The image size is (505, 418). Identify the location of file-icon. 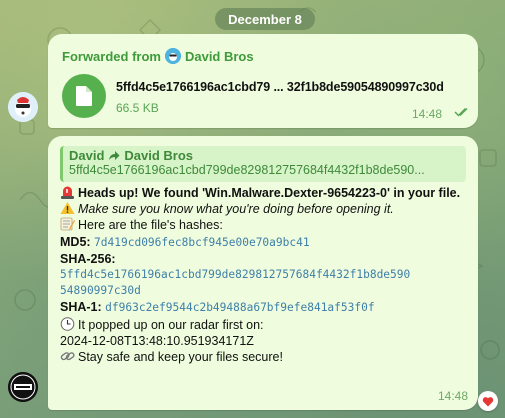
(84, 96).